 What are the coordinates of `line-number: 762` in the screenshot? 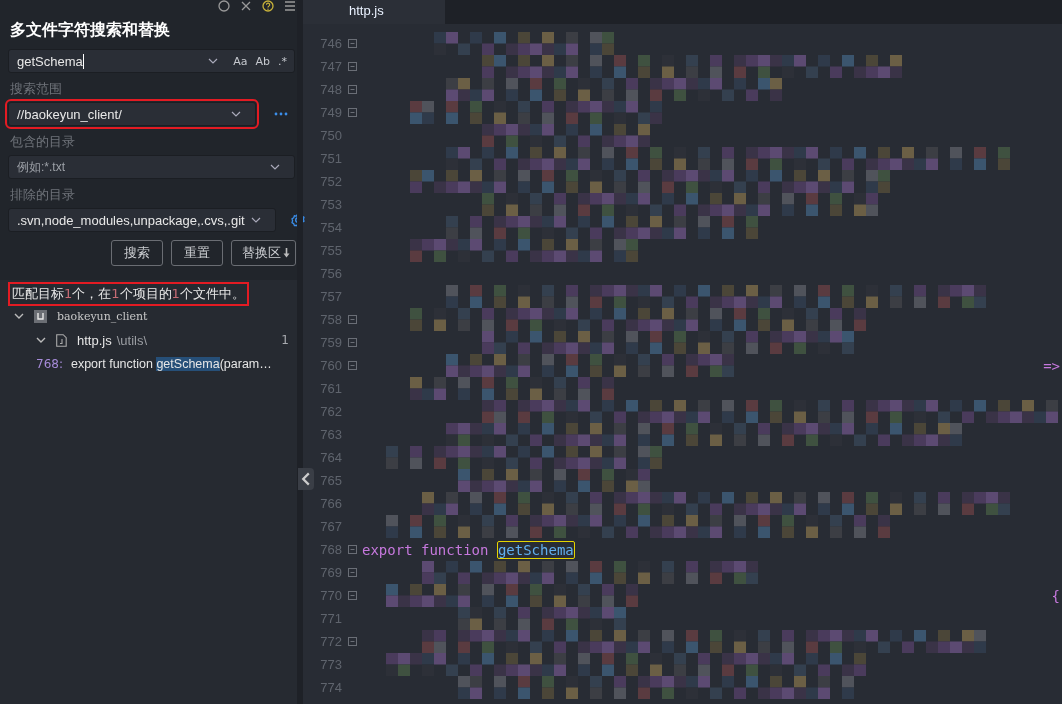 It's located at (330, 411).